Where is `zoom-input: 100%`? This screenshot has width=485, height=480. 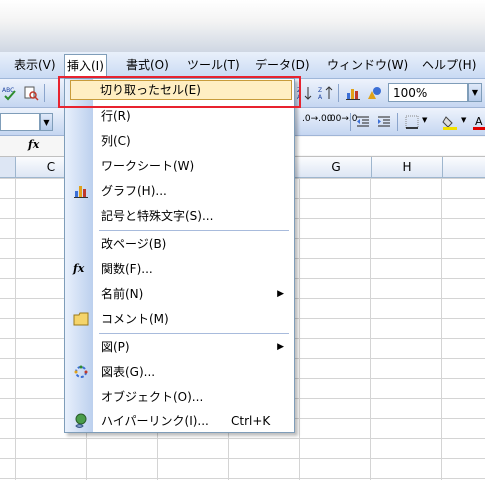 zoom-input: 100% is located at coordinates (428, 92).